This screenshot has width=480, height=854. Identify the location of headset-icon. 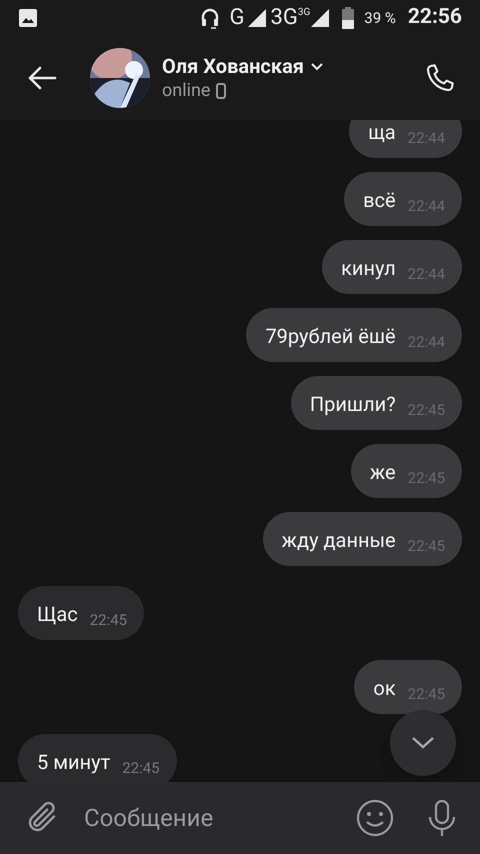
(210, 18).